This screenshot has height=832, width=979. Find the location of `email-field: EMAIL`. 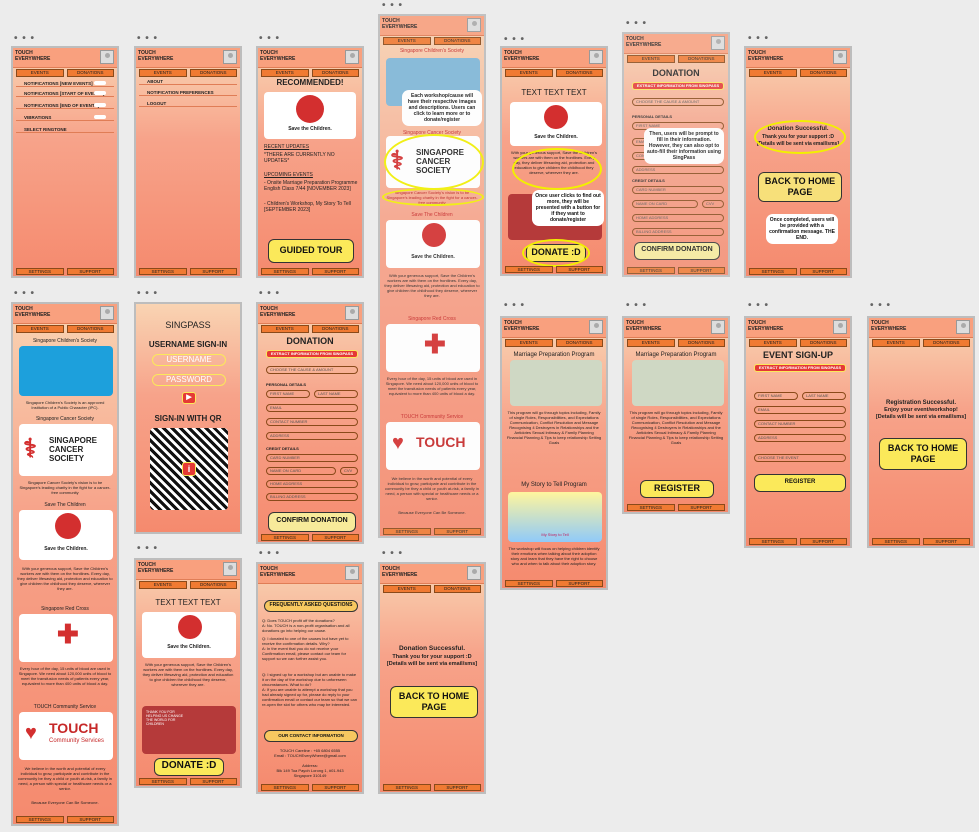

email-field: EMAIL is located at coordinates (312, 408).